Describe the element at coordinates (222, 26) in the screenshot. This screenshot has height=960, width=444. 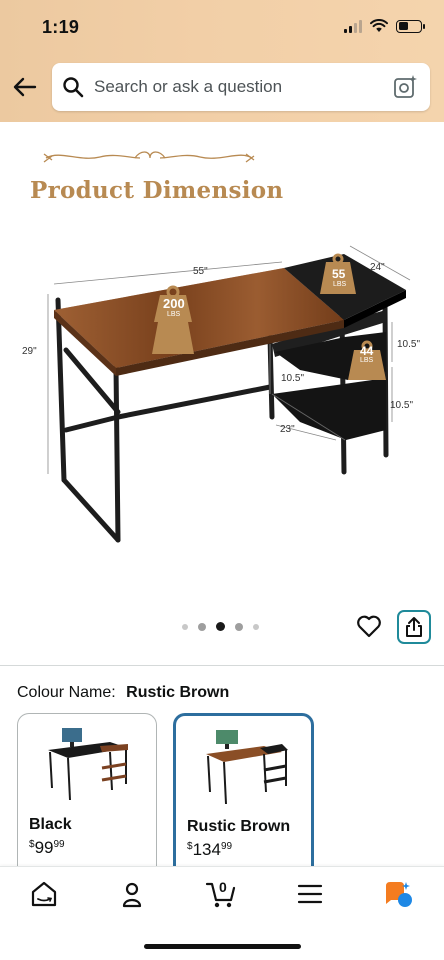
I see `status-bar: 1:19` at that location.